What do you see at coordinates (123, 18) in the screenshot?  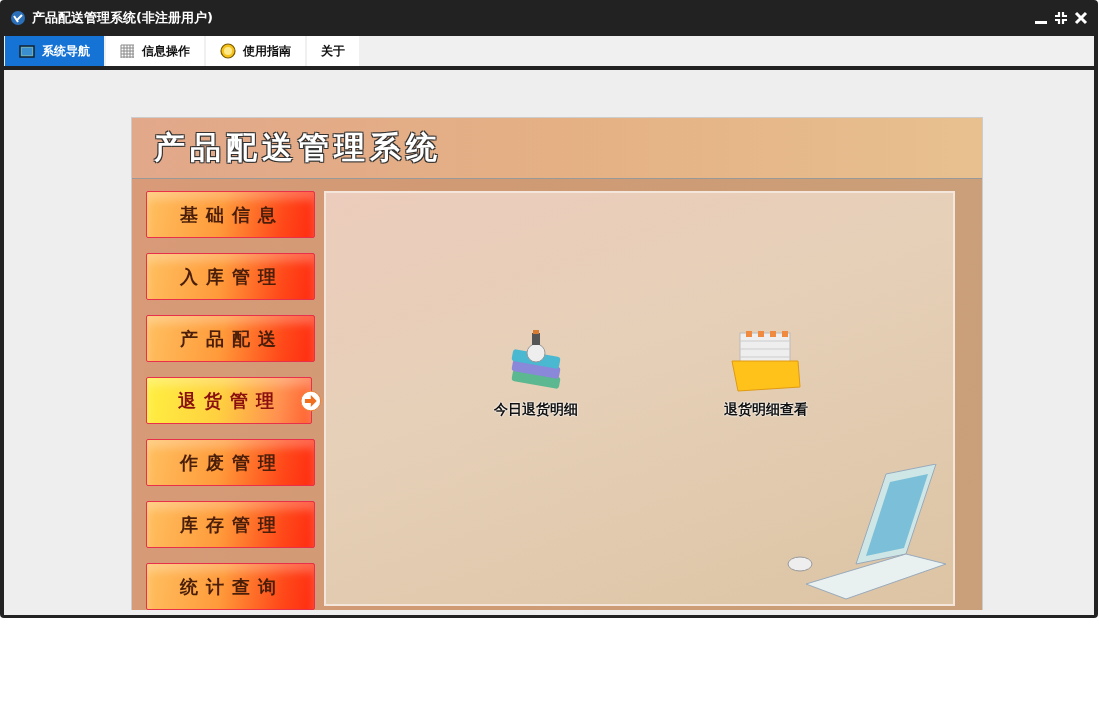 I see `window-title: 产品配送管理系统(非注册用户)` at bounding box center [123, 18].